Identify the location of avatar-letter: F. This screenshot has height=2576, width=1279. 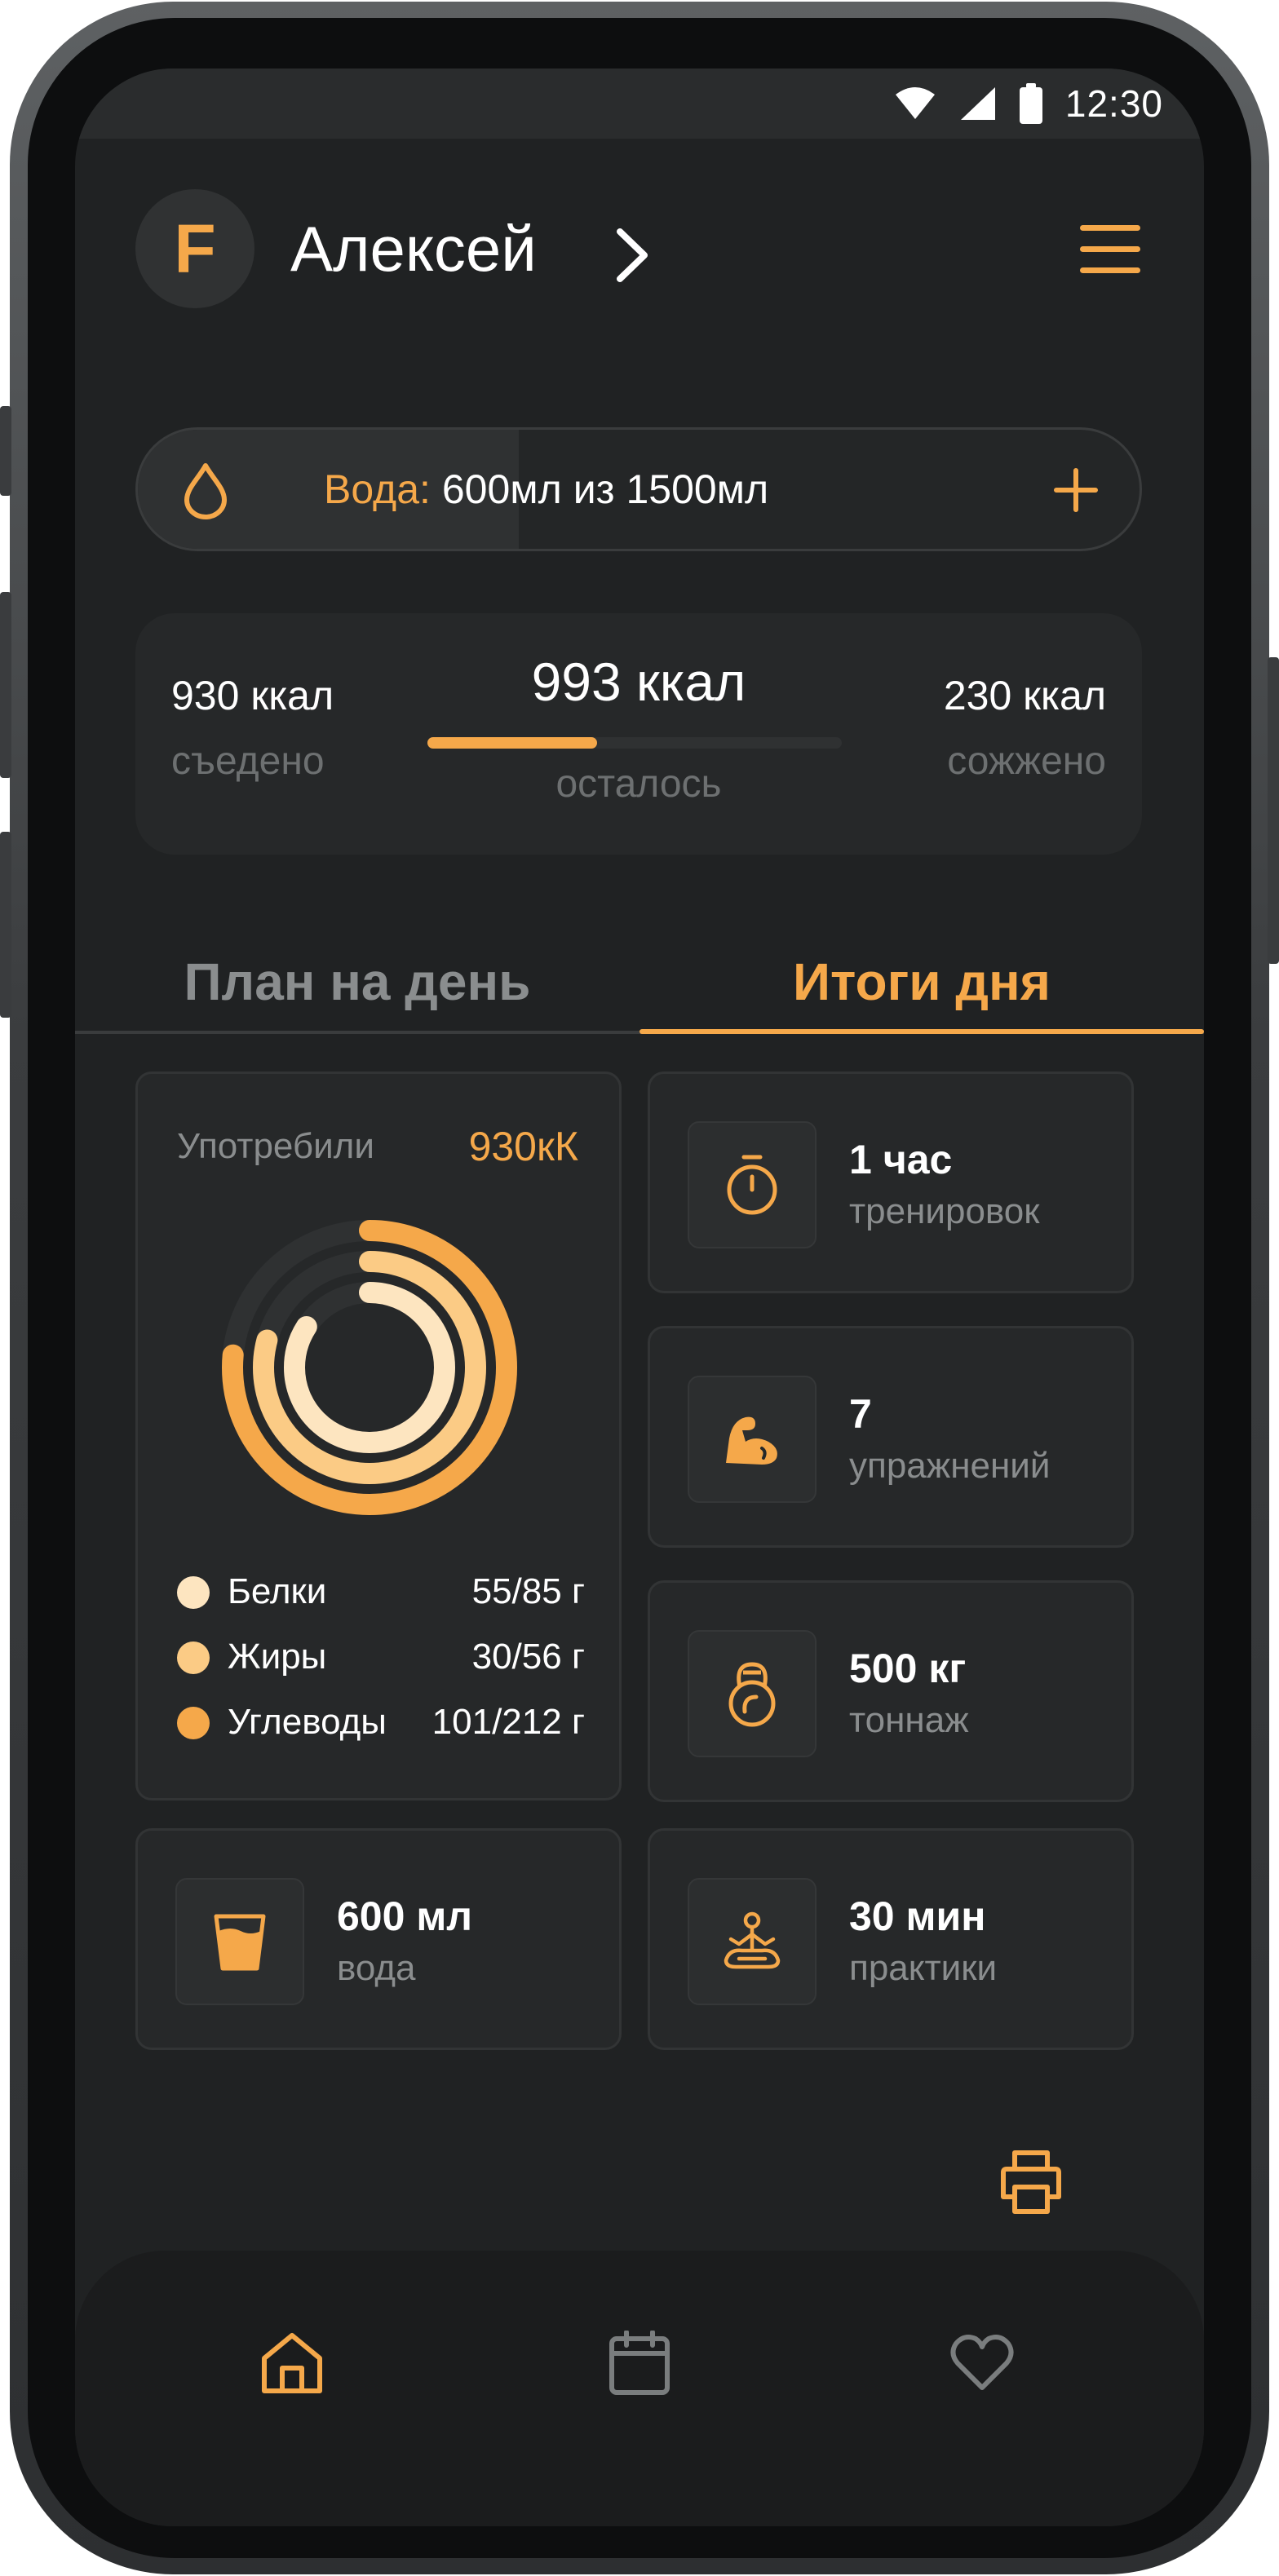
(195, 248).